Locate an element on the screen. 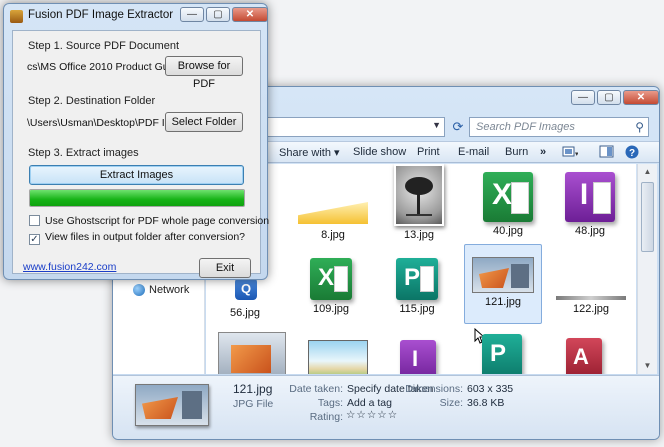 The height and width of the screenshot is (447, 664). access-icon: A is located at coordinates (584, 356).